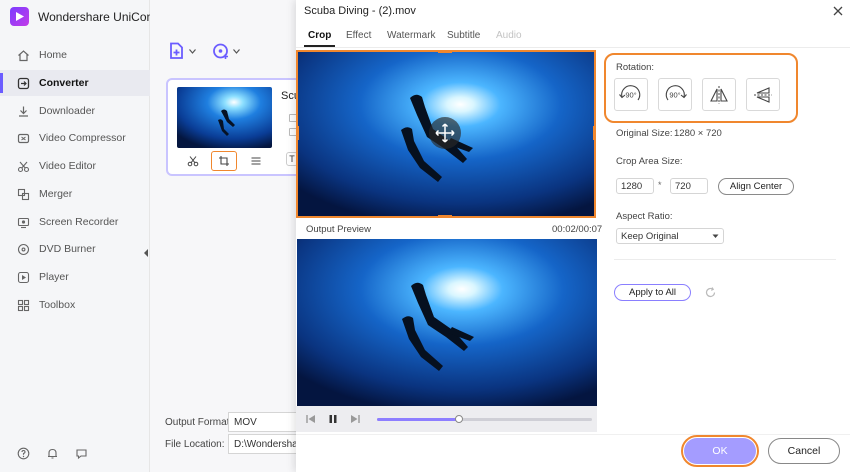 The width and height of the screenshot is (850, 472). Describe the element at coordinates (573, 434) in the screenshot. I see `footer-divider` at that location.